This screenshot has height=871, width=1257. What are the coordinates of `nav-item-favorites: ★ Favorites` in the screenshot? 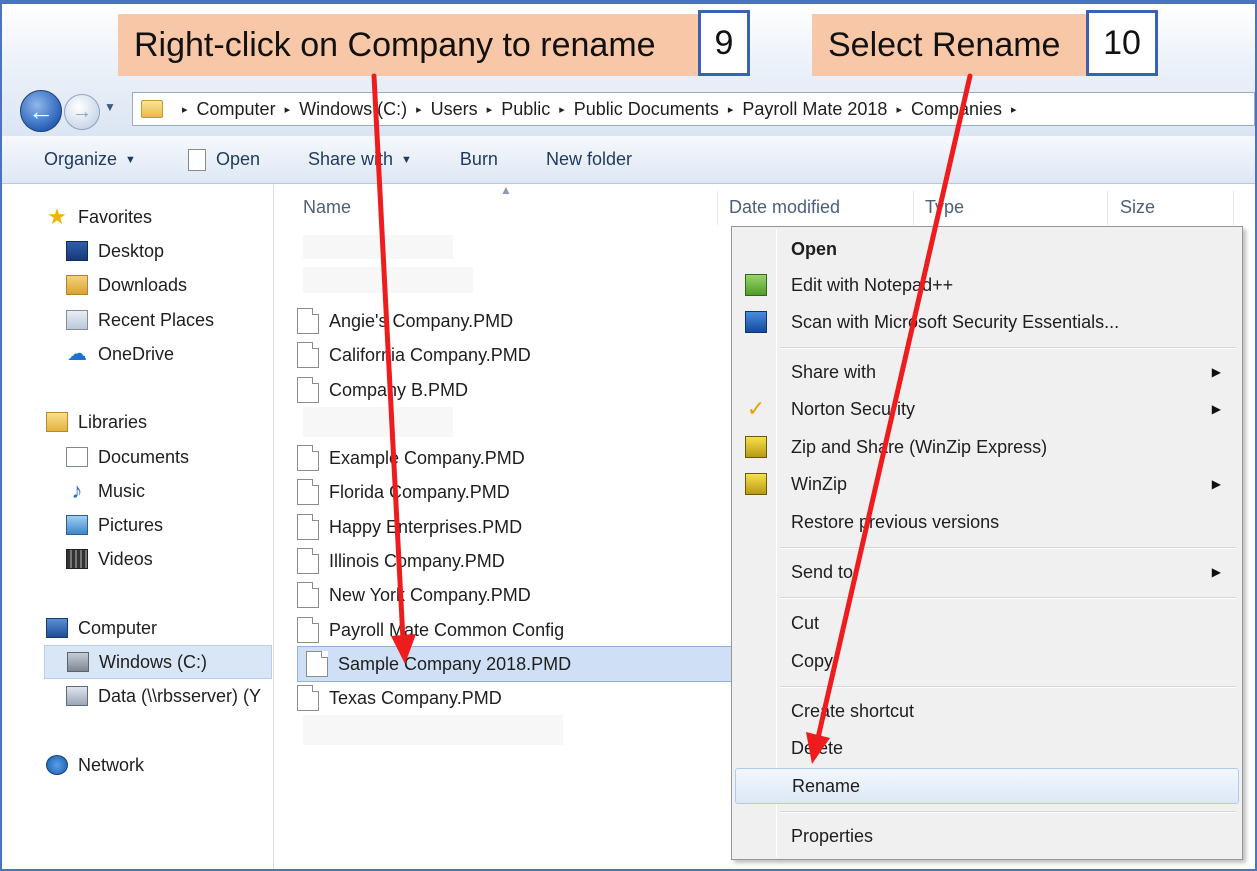 It's located at (99, 217).